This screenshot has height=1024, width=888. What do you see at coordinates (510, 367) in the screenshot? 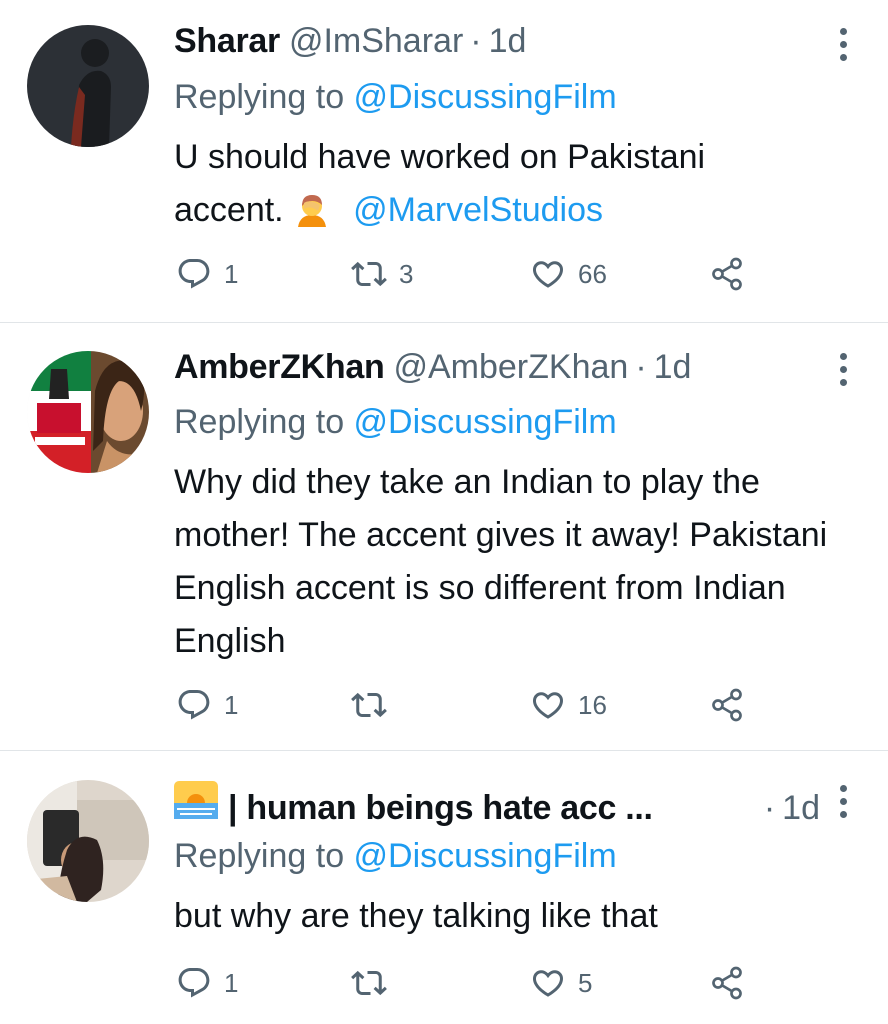
I see `user-handle: @AmberZKhan` at bounding box center [510, 367].